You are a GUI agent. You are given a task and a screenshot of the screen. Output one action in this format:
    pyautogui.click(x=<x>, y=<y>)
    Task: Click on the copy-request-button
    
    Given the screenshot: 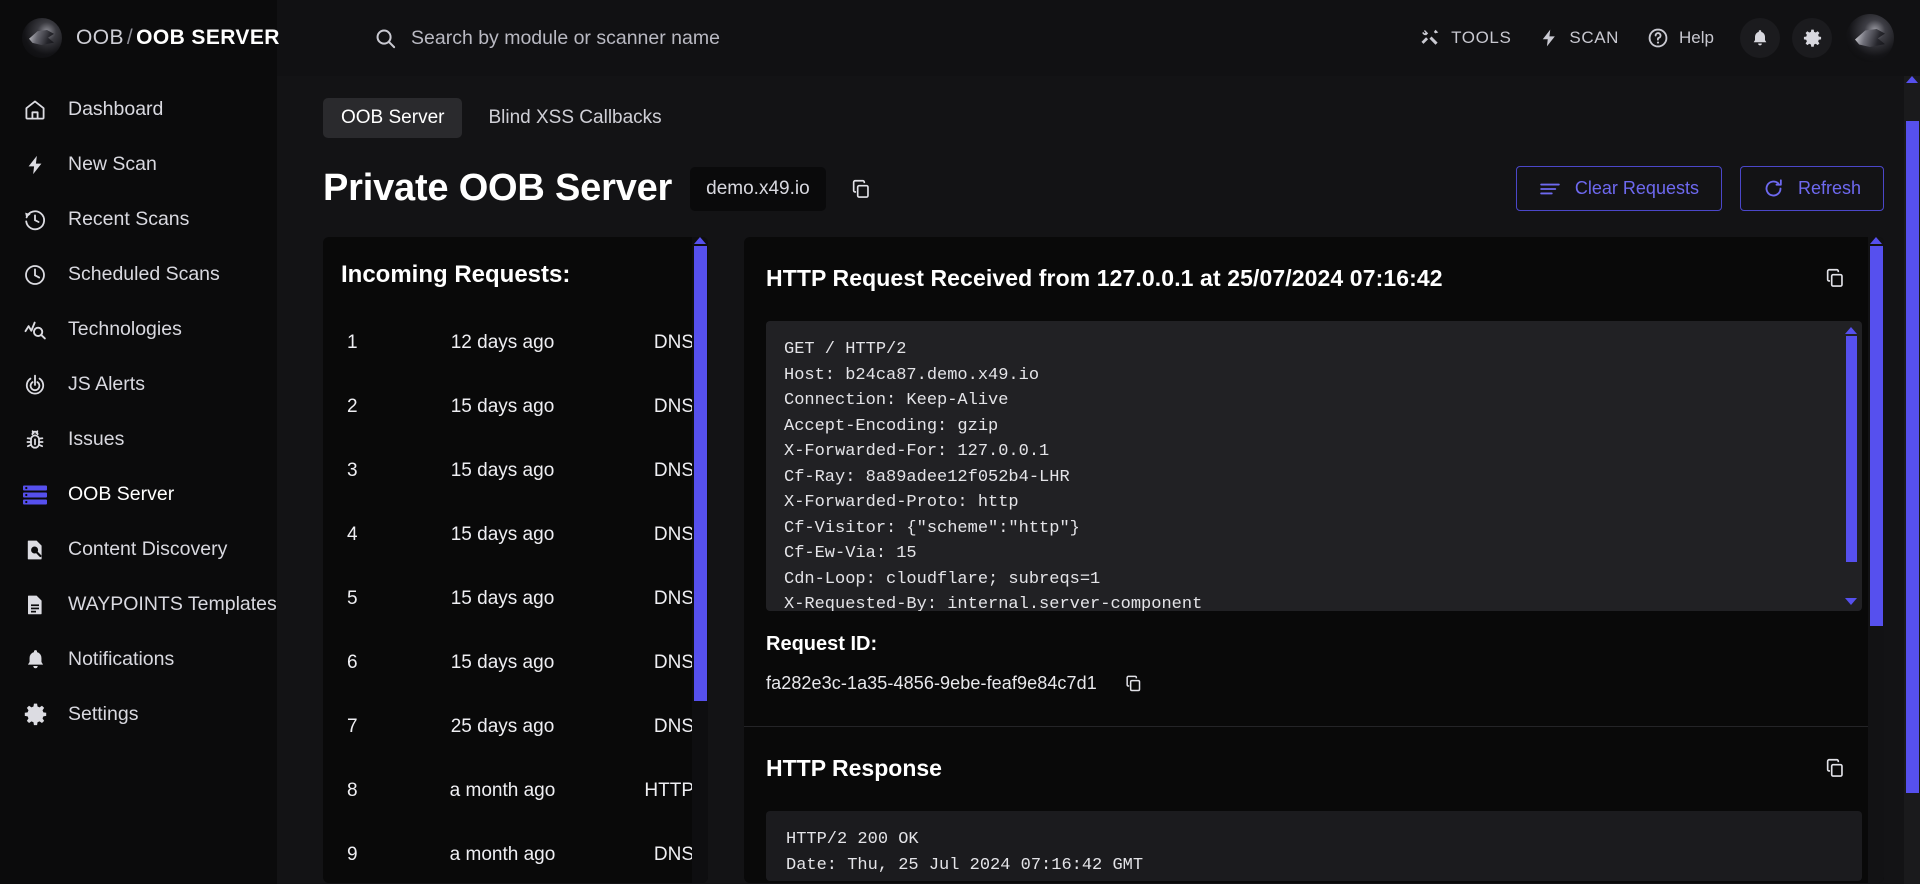 What is the action you would take?
    pyautogui.click(x=1835, y=278)
    